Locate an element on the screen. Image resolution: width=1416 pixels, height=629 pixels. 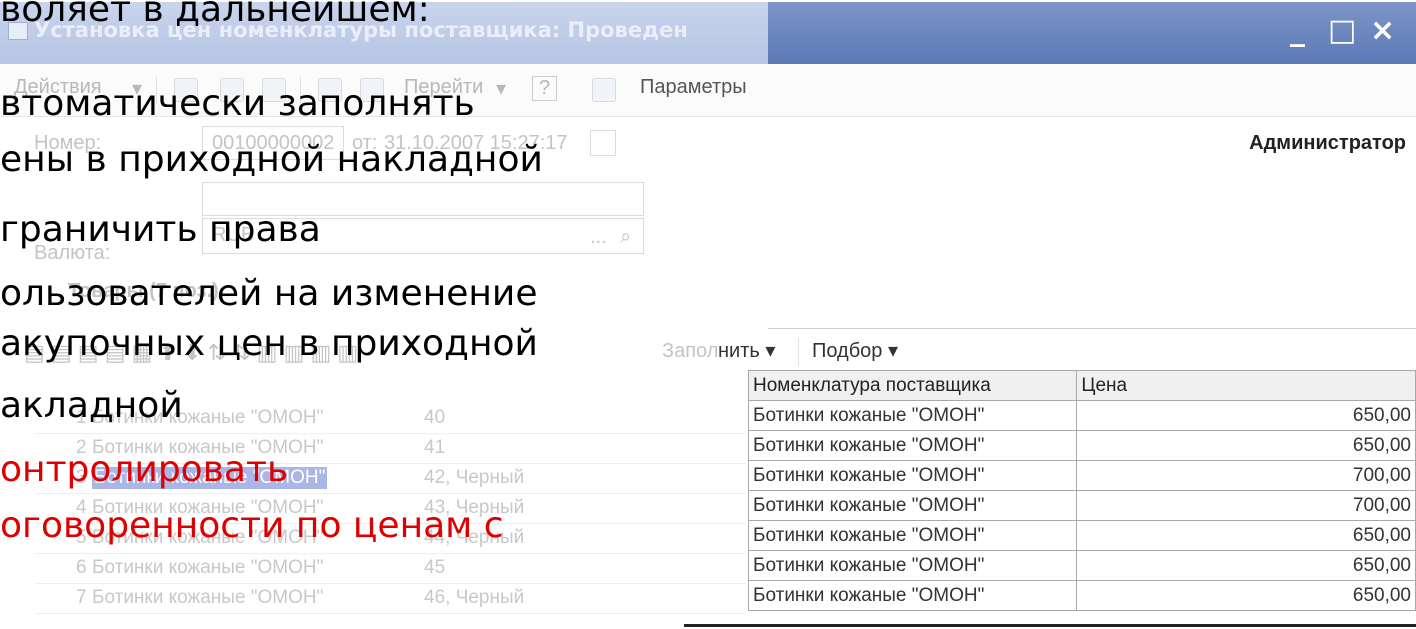
slide-bullet-line: граничить права is located at coordinates (160, 229).